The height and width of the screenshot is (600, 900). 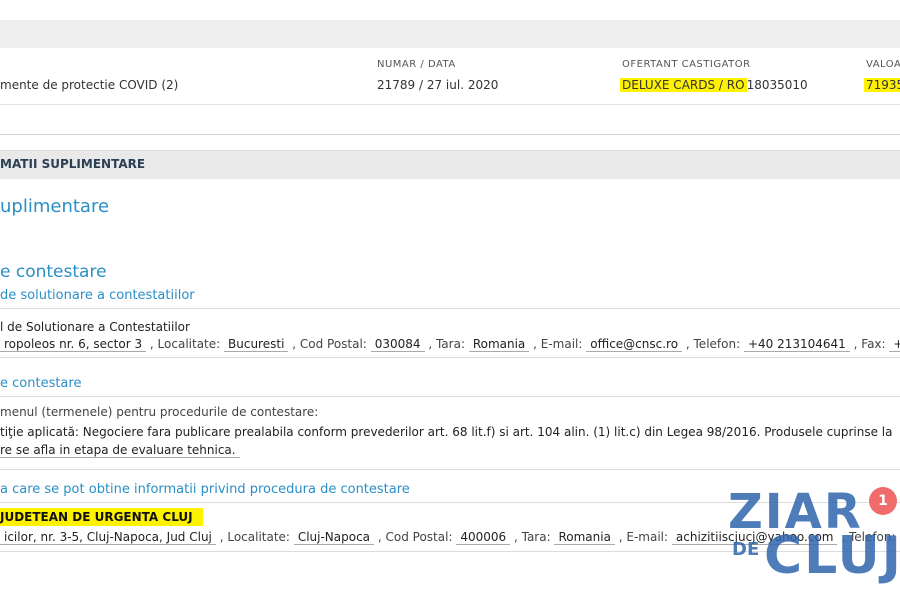 What do you see at coordinates (55, 206) in the screenshot?
I see `heading-suplimentare: uplimentare` at bounding box center [55, 206].